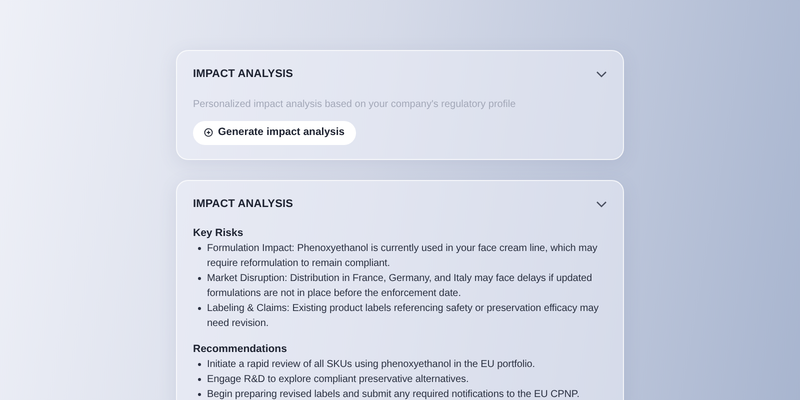  I want to click on section-heading: Recommendations, so click(240, 349).